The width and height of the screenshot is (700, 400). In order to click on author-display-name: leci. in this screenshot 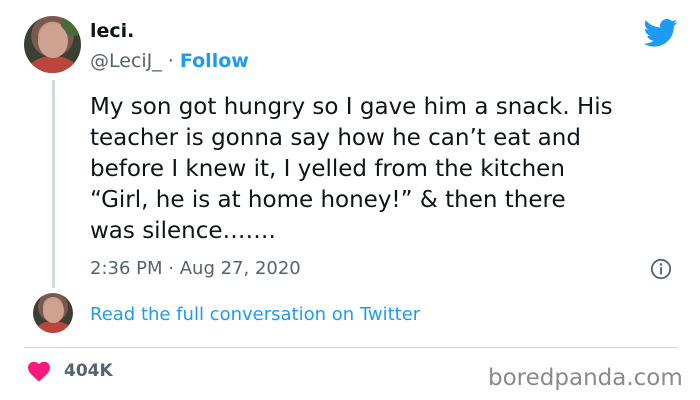, I will do `click(112, 31)`.